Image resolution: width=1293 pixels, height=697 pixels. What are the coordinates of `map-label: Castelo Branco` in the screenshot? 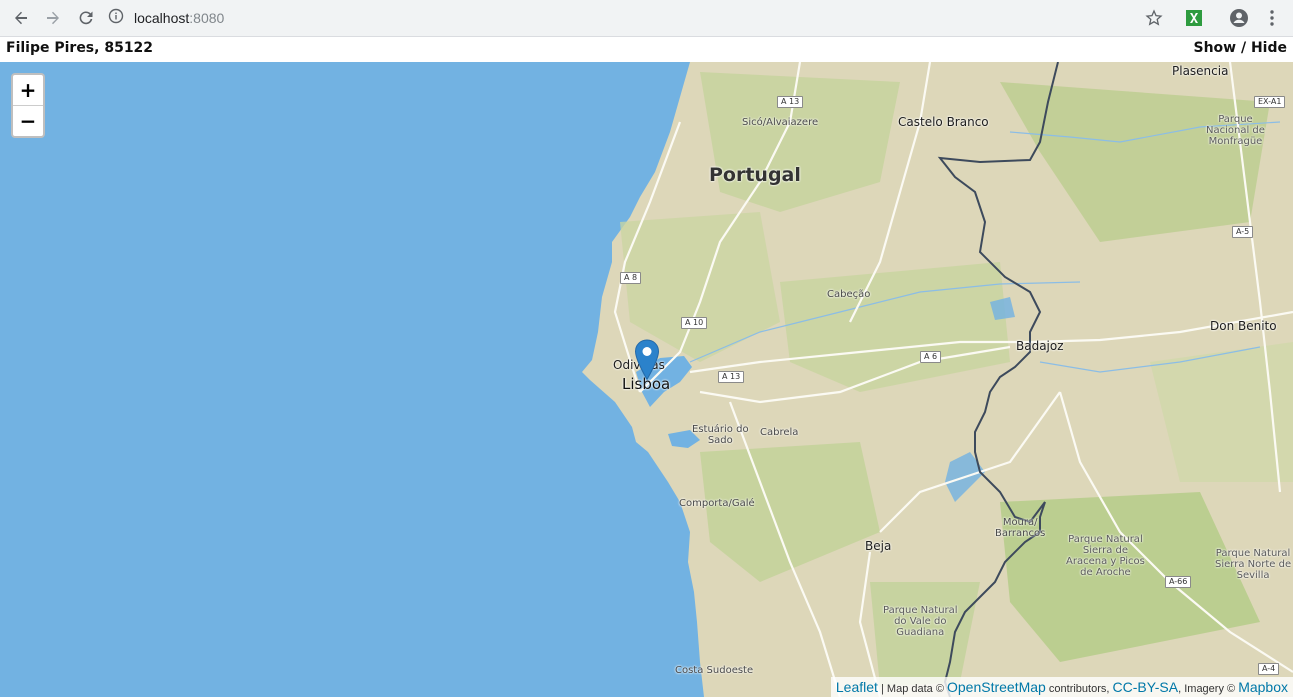 It's located at (943, 122).